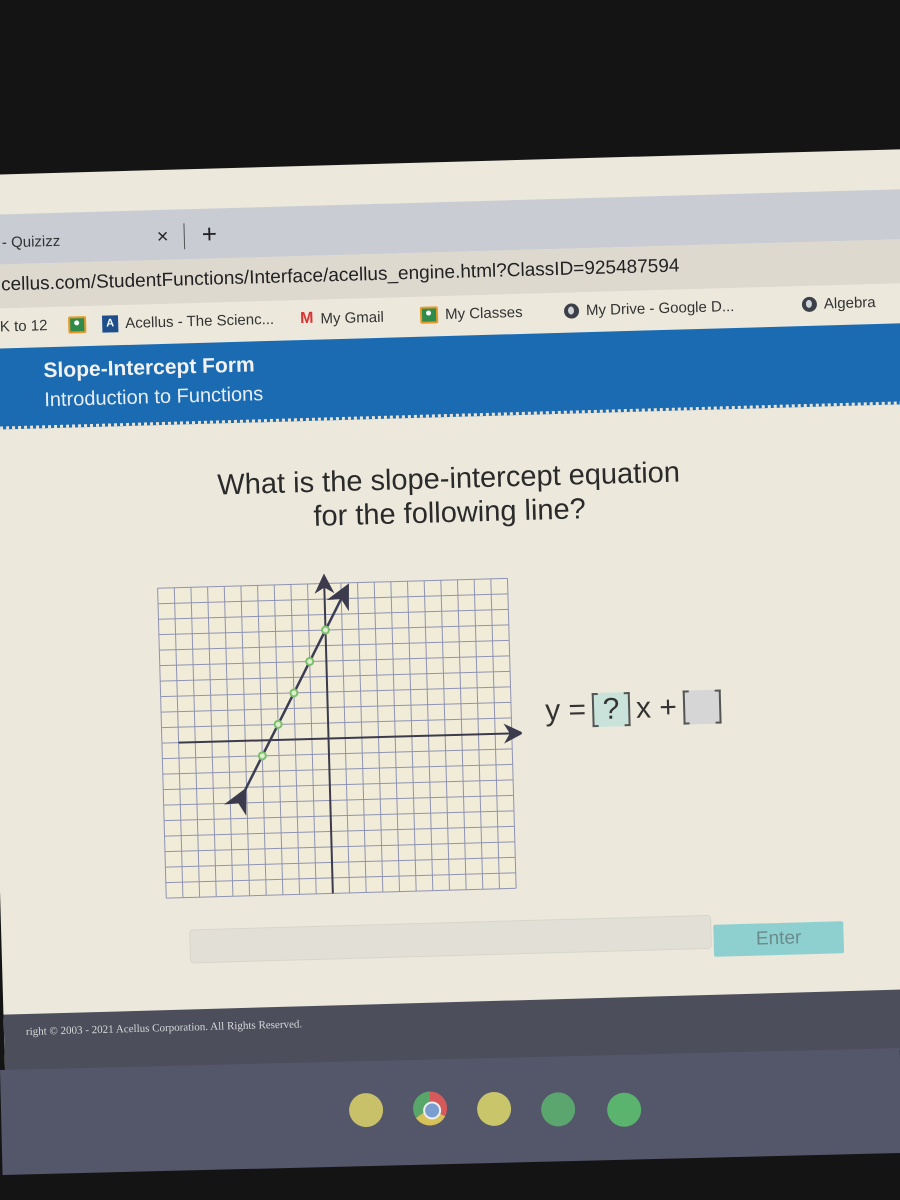 The width and height of the screenshot is (900, 1200). I want to click on taskbar, so click(450, 1124).